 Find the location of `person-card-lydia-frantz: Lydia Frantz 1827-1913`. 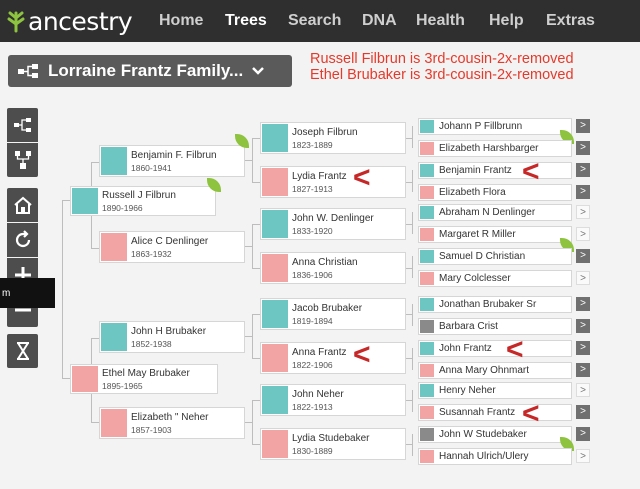

person-card-lydia-frantz: Lydia Frantz 1827-1913 is located at coordinates (333, 182).